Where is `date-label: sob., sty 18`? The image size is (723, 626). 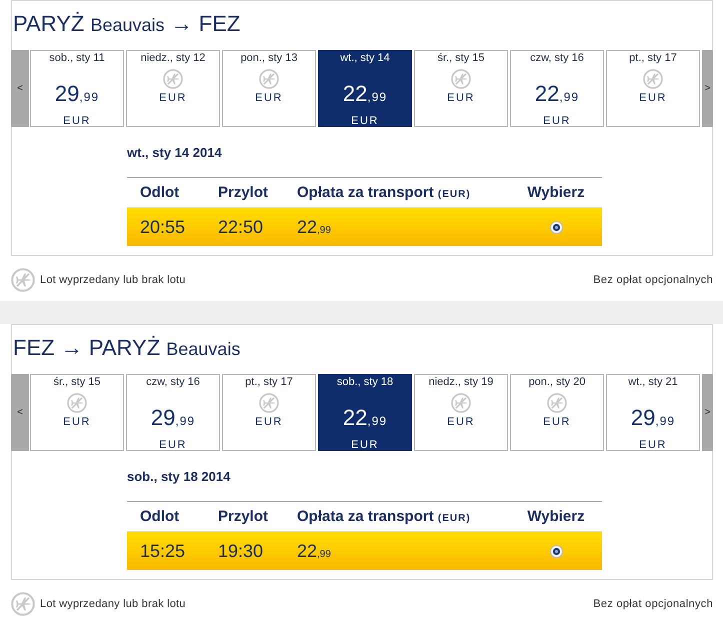 date-label: sob., sty 18 is located at coordinates (365, 382).